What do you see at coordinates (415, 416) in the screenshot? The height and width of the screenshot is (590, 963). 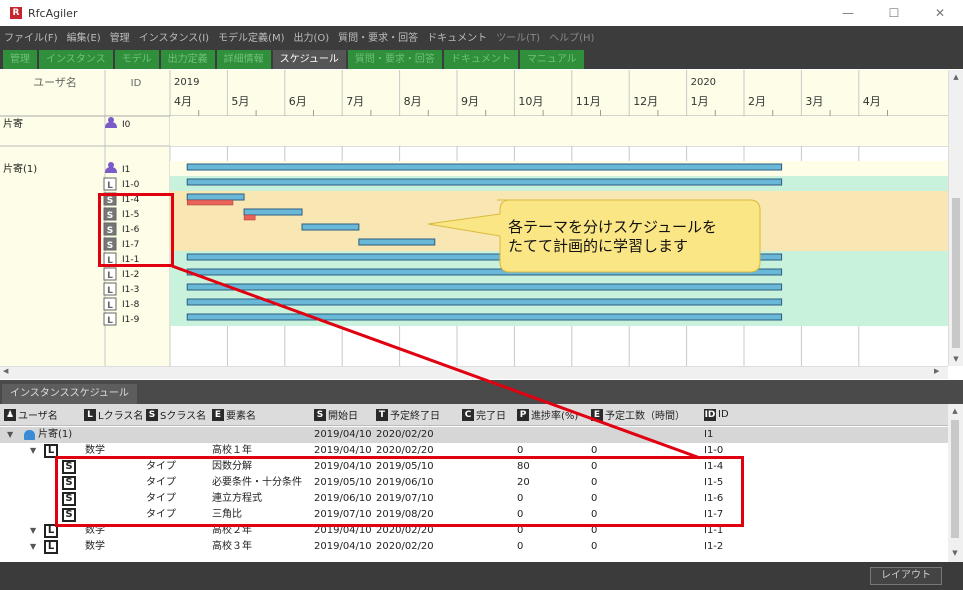 I see `column-label: 予定終了日` at bounding box center [415, 416].